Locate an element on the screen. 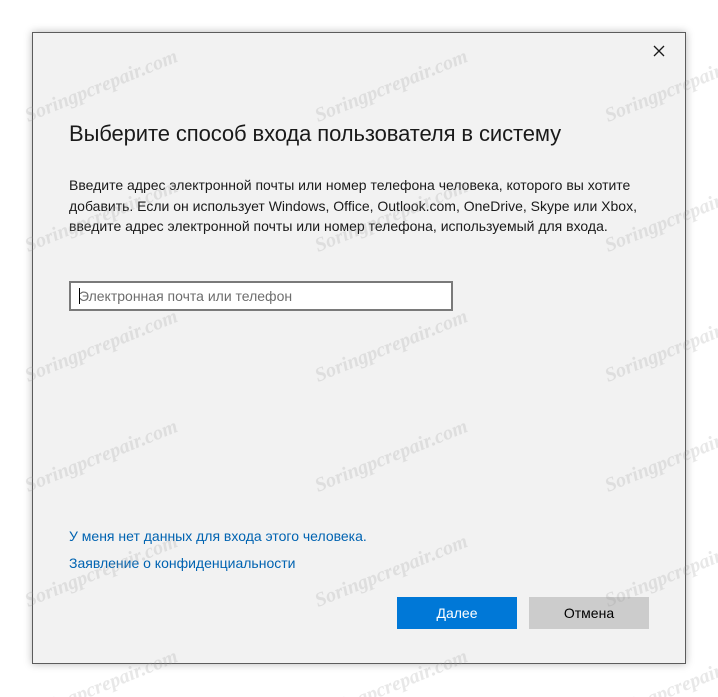  privacy-statement-link: Заявление о конфиденциальности is located at coordinates (182, 563).